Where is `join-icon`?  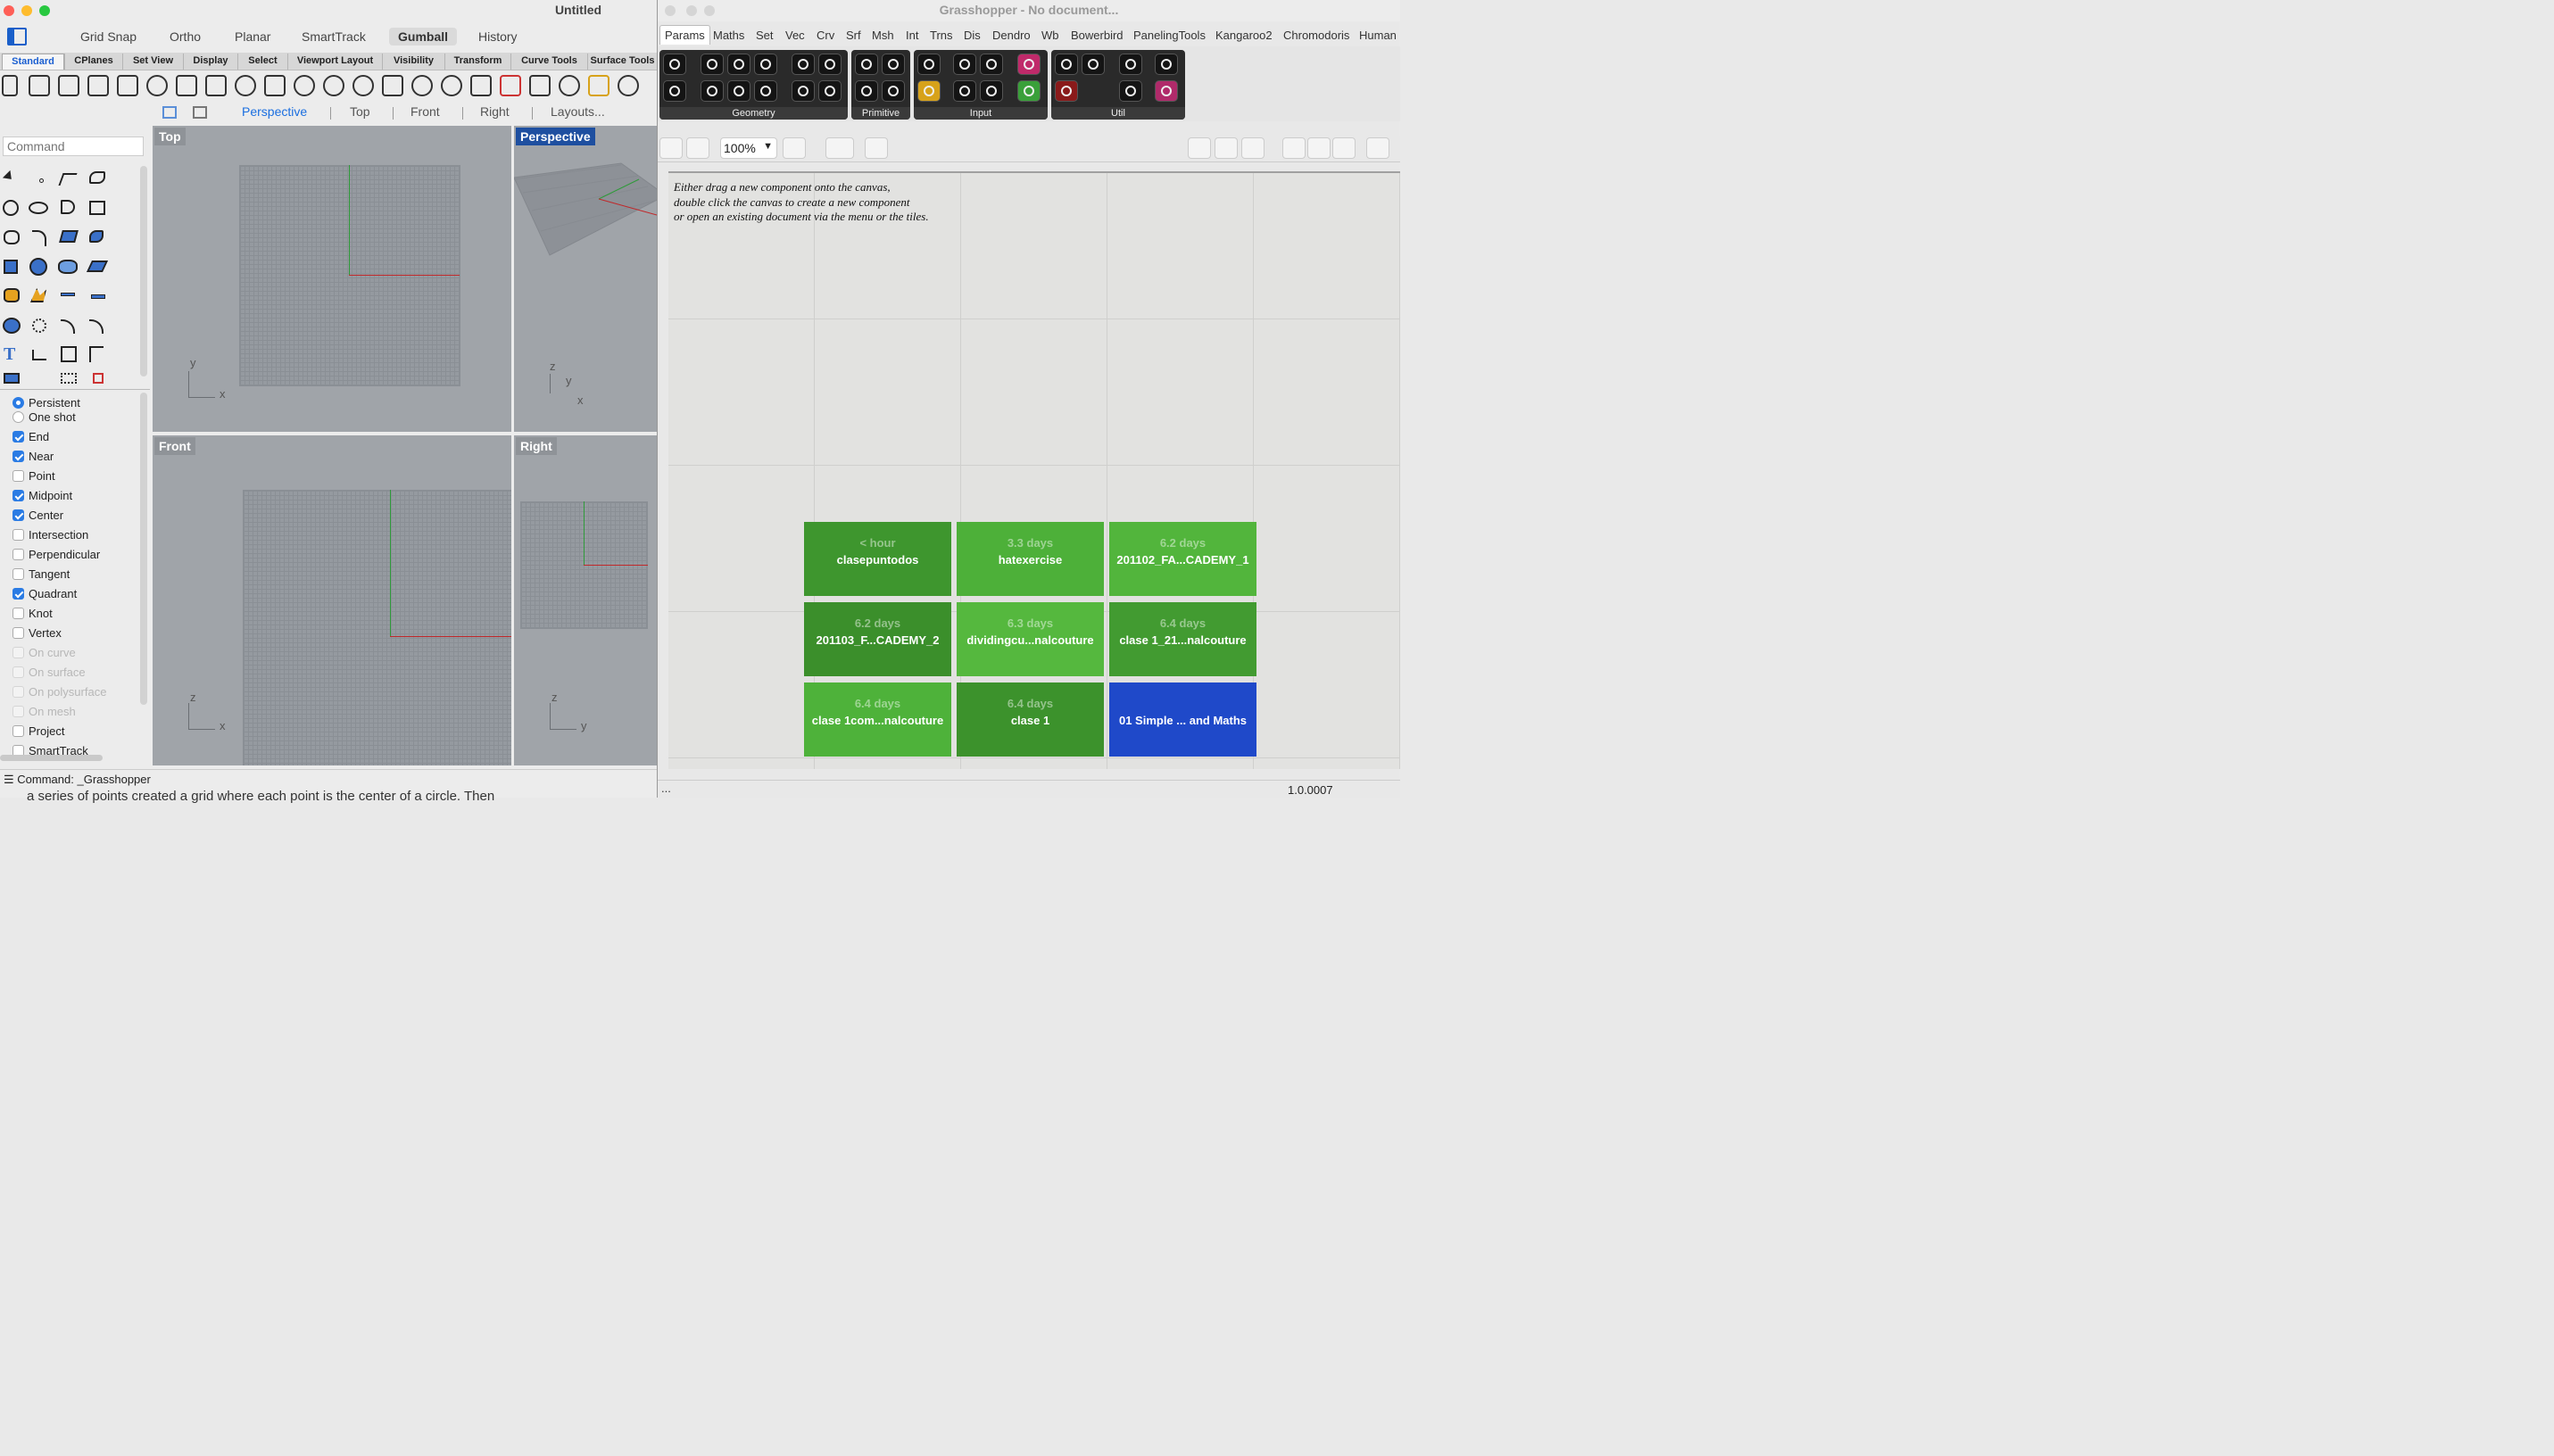 join-icon is located at coordinates (11, 326).